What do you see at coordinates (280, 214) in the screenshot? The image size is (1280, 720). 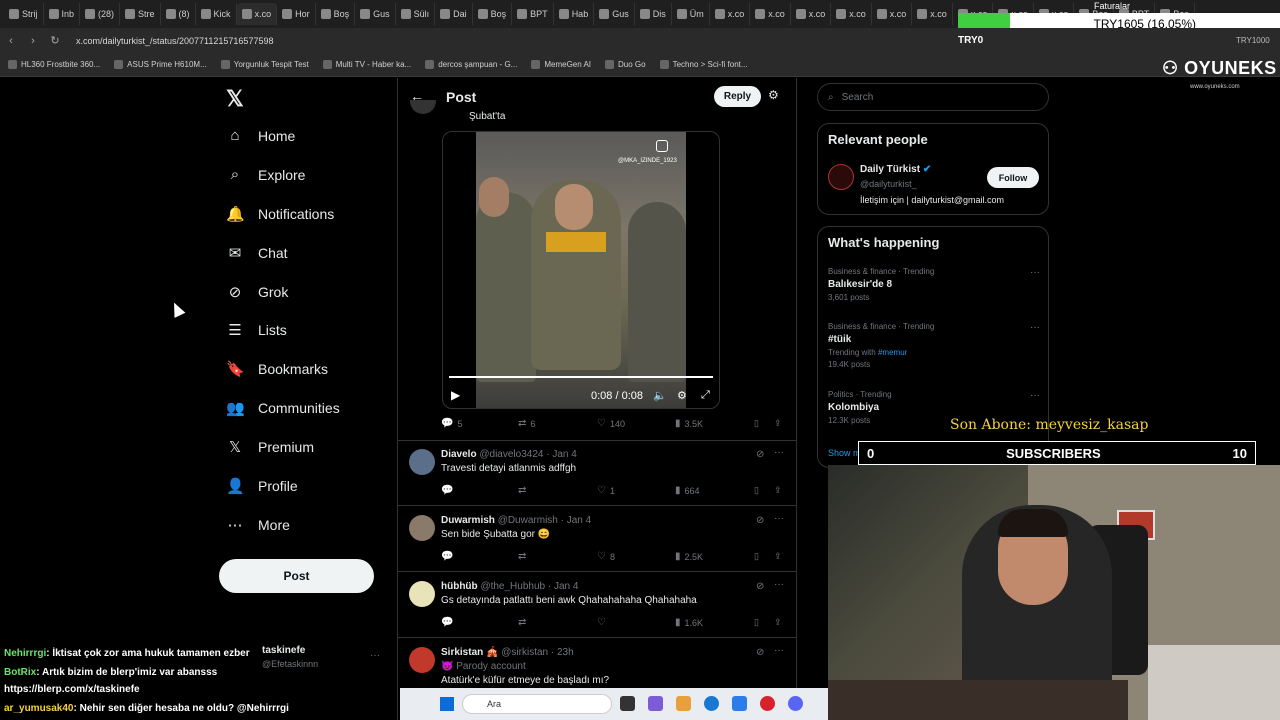 I see `nav-item-notifications: 🔔 Notifications` at bounding box center [280, 214].